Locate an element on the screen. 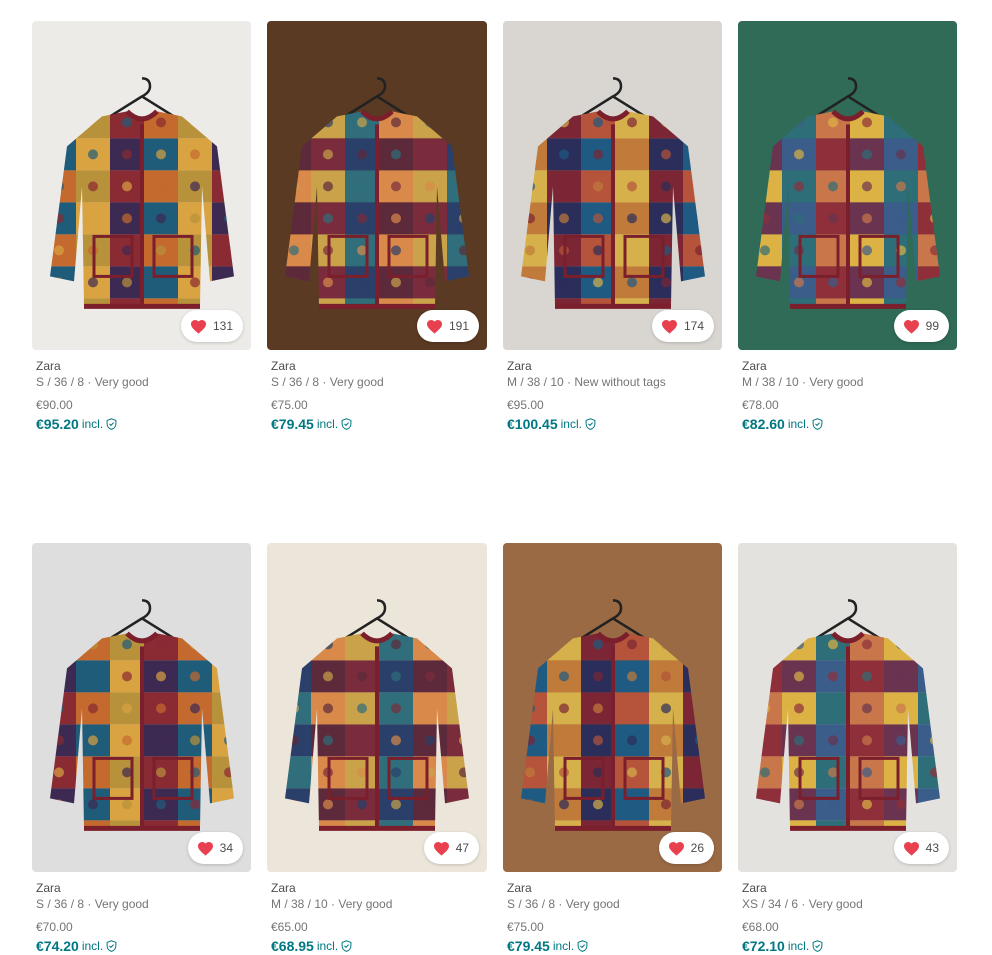 This screenshot has height=955, width=992. item-photo: 131 is located at coordinates (141, 185).